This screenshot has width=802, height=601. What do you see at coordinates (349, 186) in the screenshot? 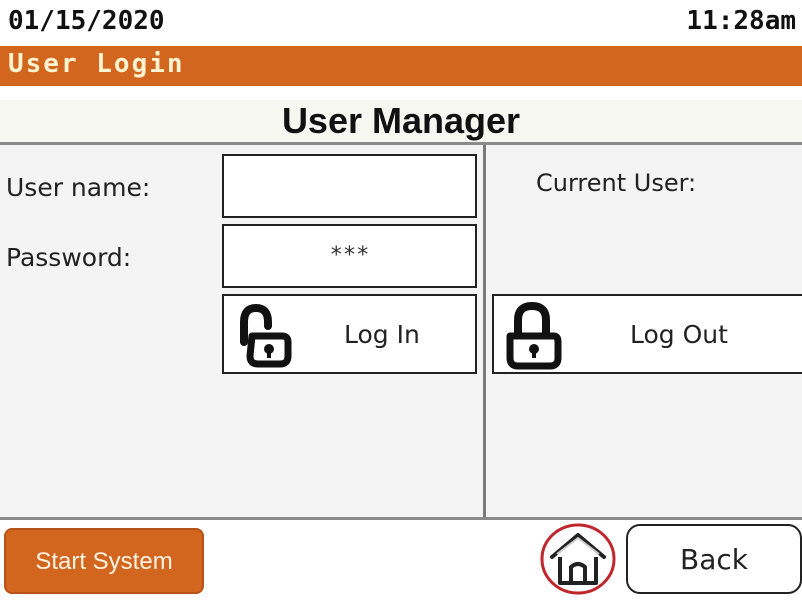
I see `username-field` at bounding box center [349, 186].